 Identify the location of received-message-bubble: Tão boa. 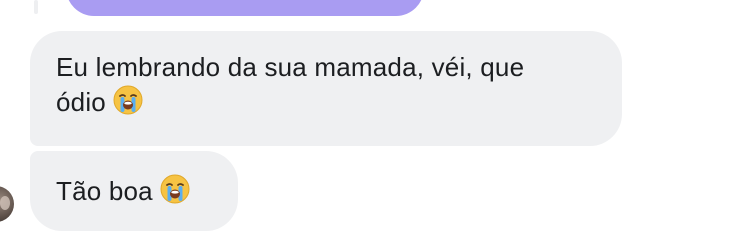
(134, 191).